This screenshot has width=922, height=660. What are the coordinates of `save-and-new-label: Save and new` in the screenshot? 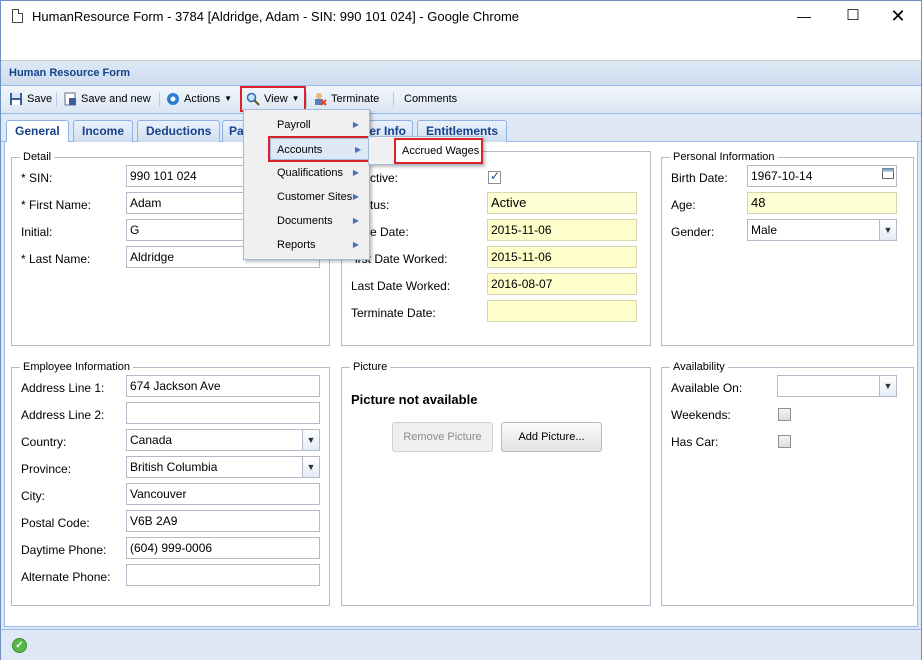 It's located at (116, 99).